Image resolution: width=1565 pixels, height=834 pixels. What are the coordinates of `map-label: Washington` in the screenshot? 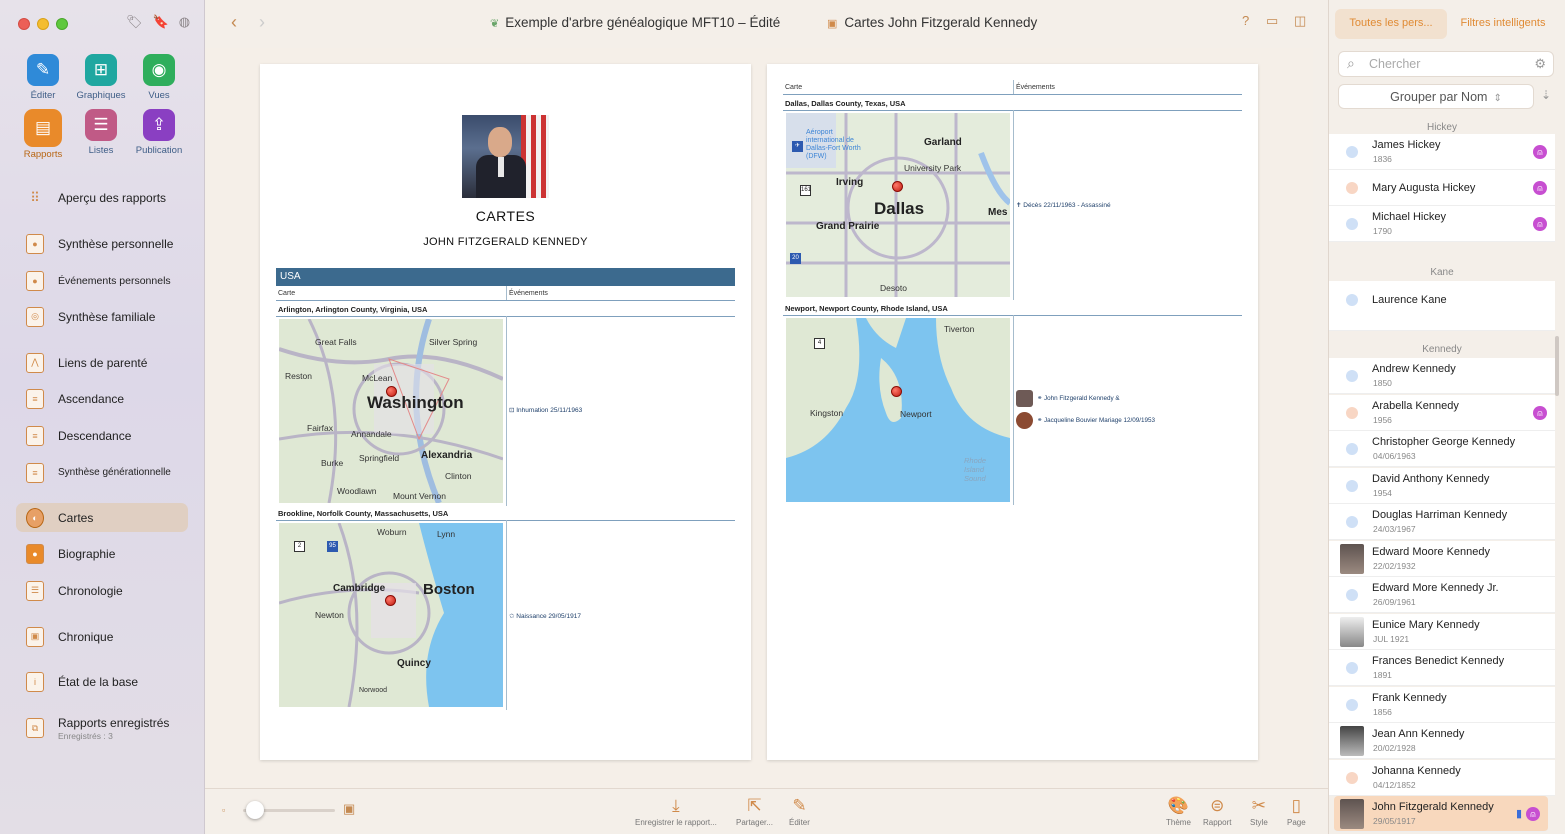 It's located at (415, 402).